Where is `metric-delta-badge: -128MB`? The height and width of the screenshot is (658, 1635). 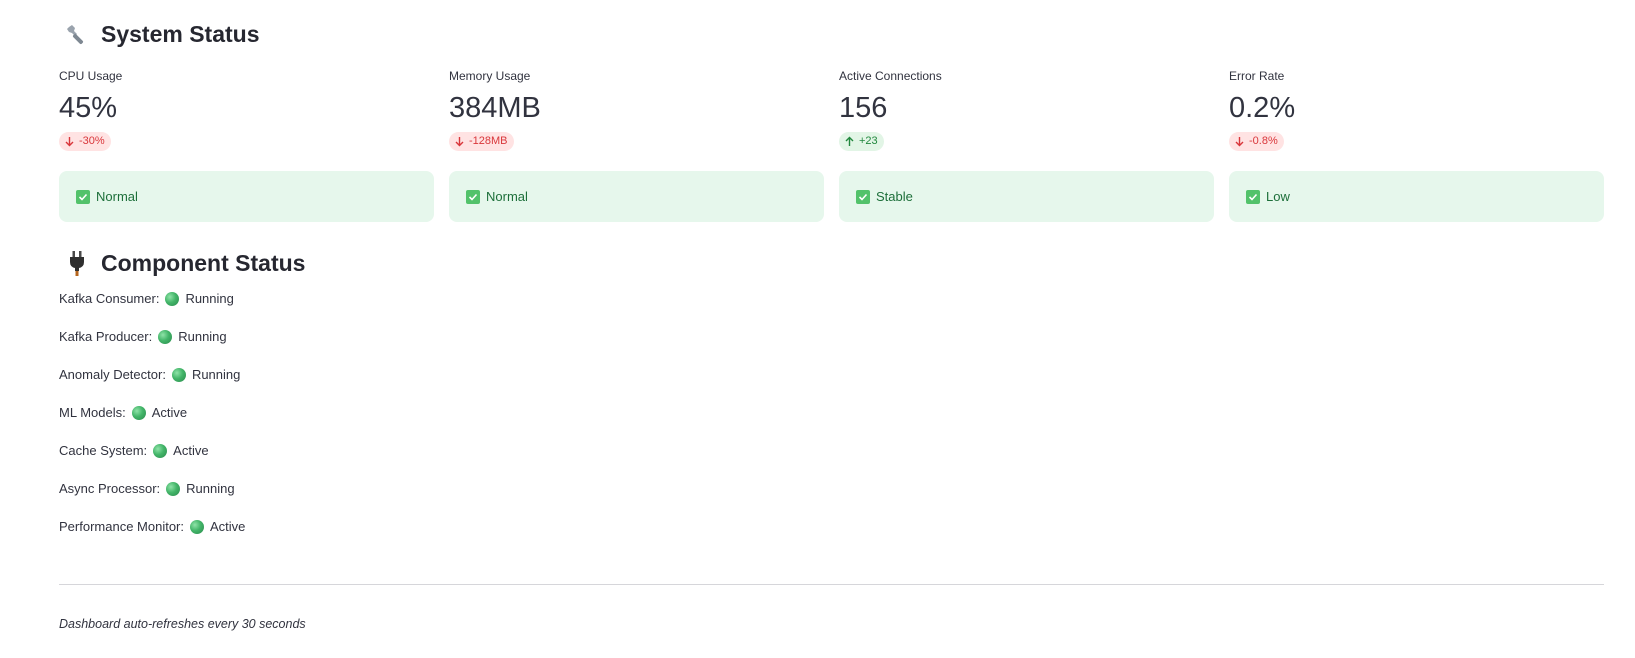 metric-delta-badge: -128MB is located at coordinates (481, 141).